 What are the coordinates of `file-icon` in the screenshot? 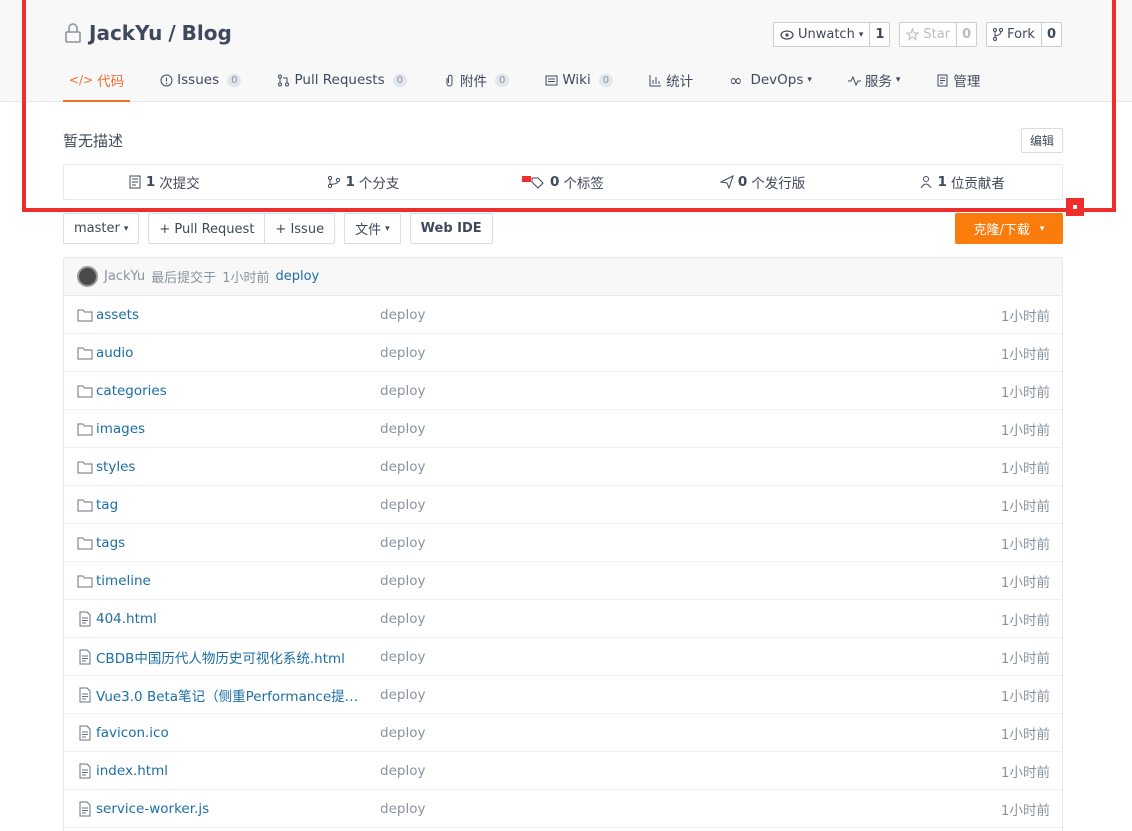 It's located at (85, 733).